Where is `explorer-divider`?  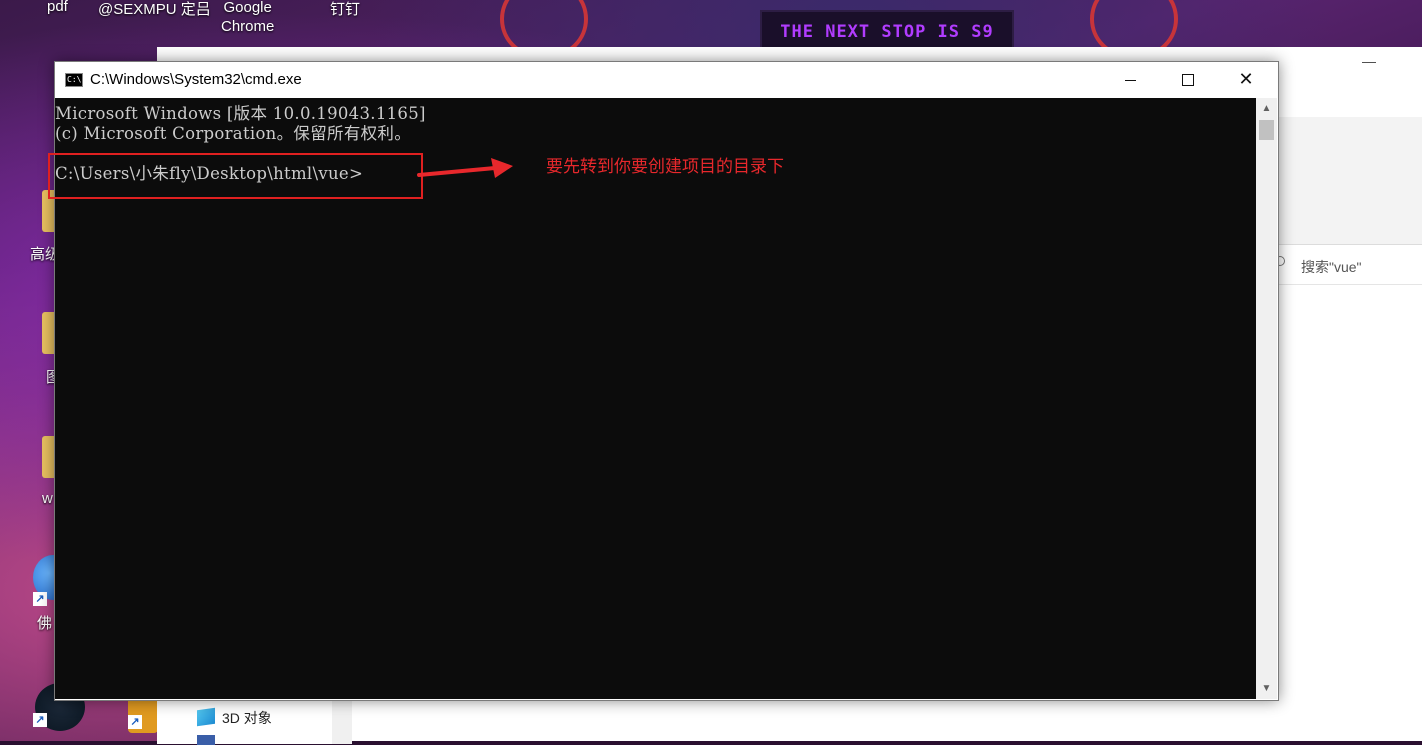 explorer-divider is located at coordinates (1349, 244).